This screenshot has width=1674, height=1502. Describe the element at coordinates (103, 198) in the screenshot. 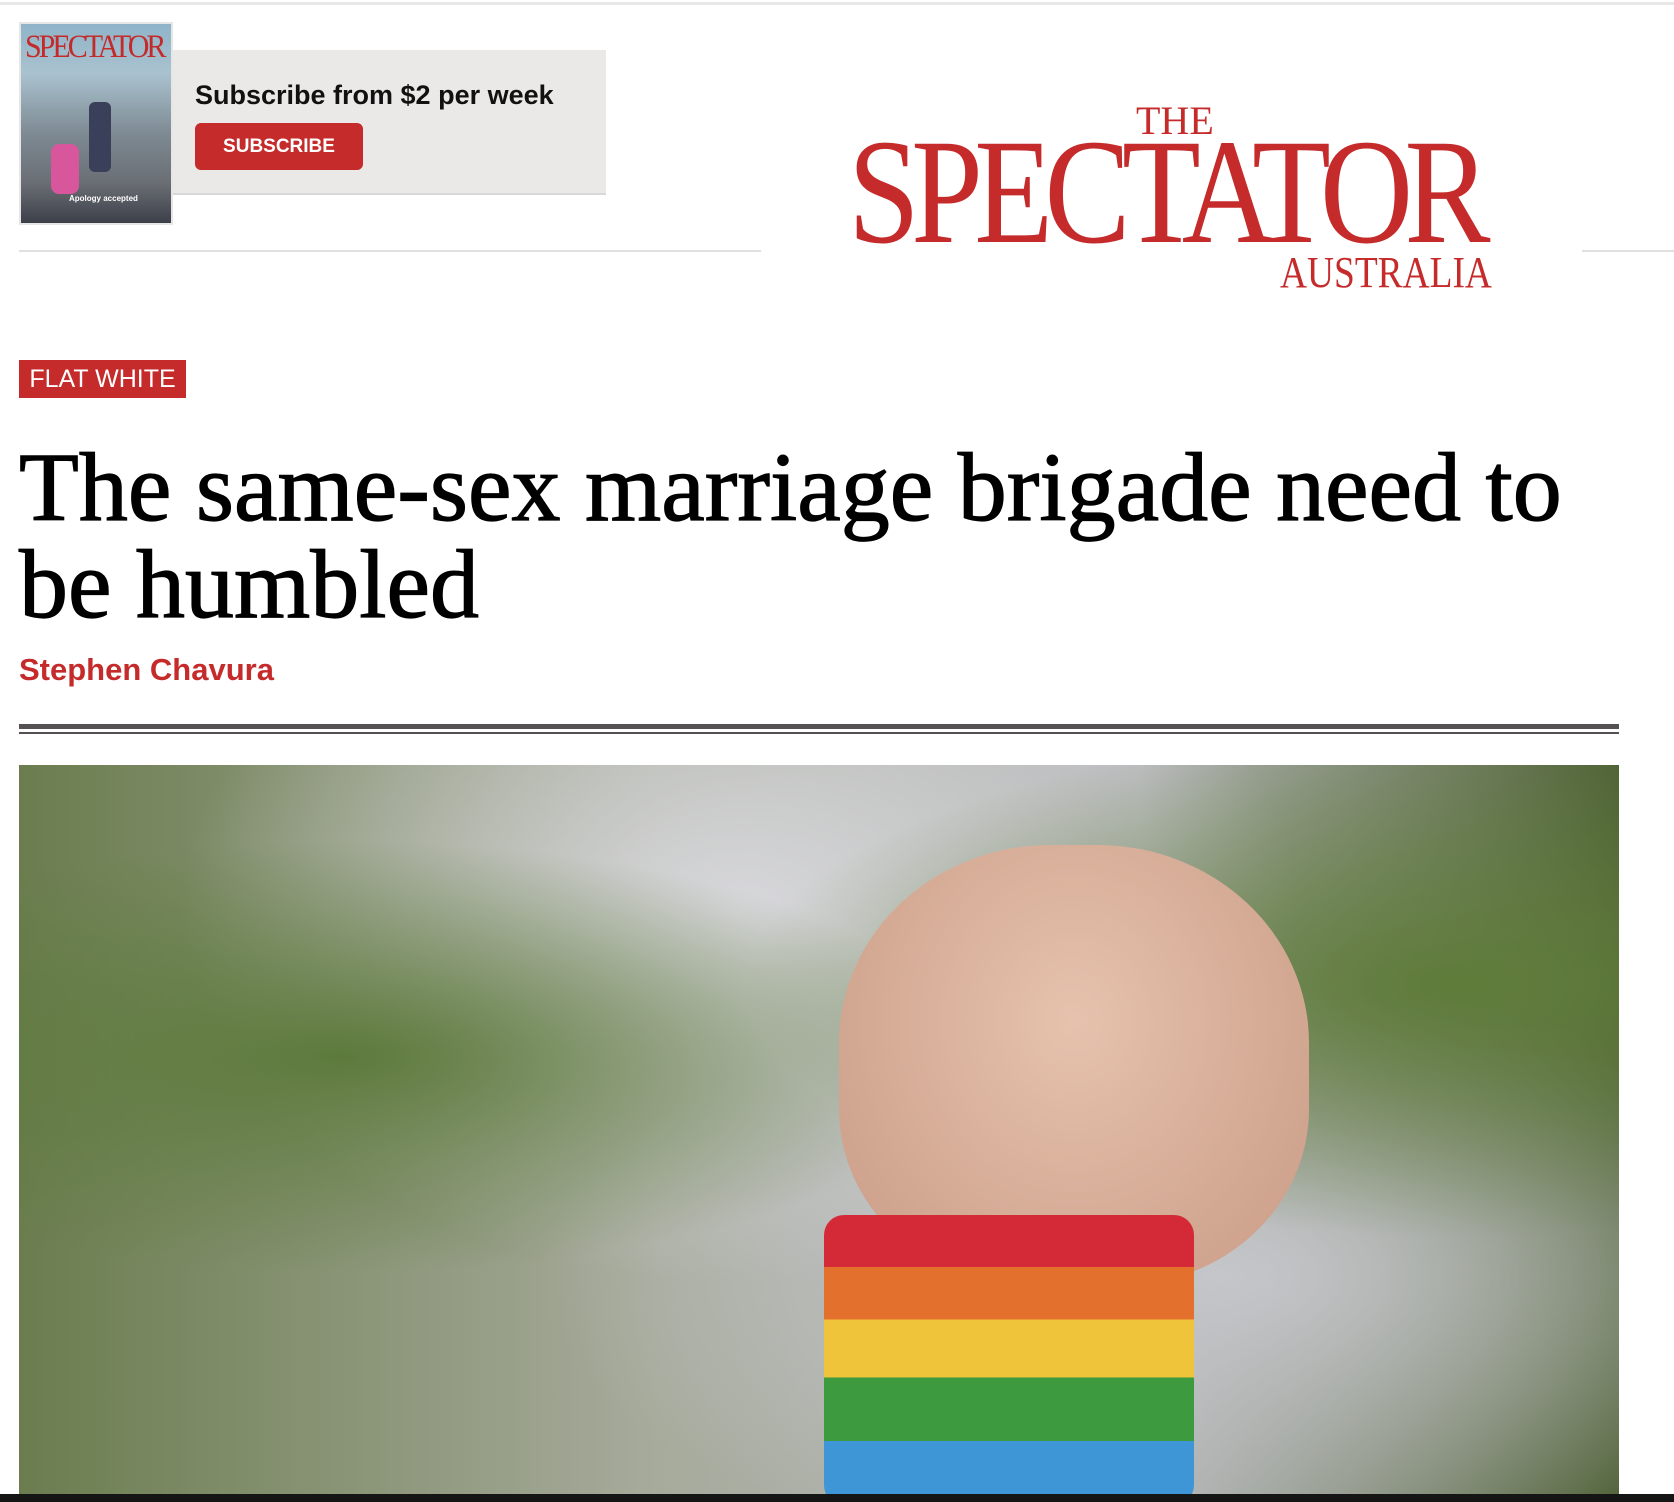

I see `cover-caption: Apology accepted` at that location.